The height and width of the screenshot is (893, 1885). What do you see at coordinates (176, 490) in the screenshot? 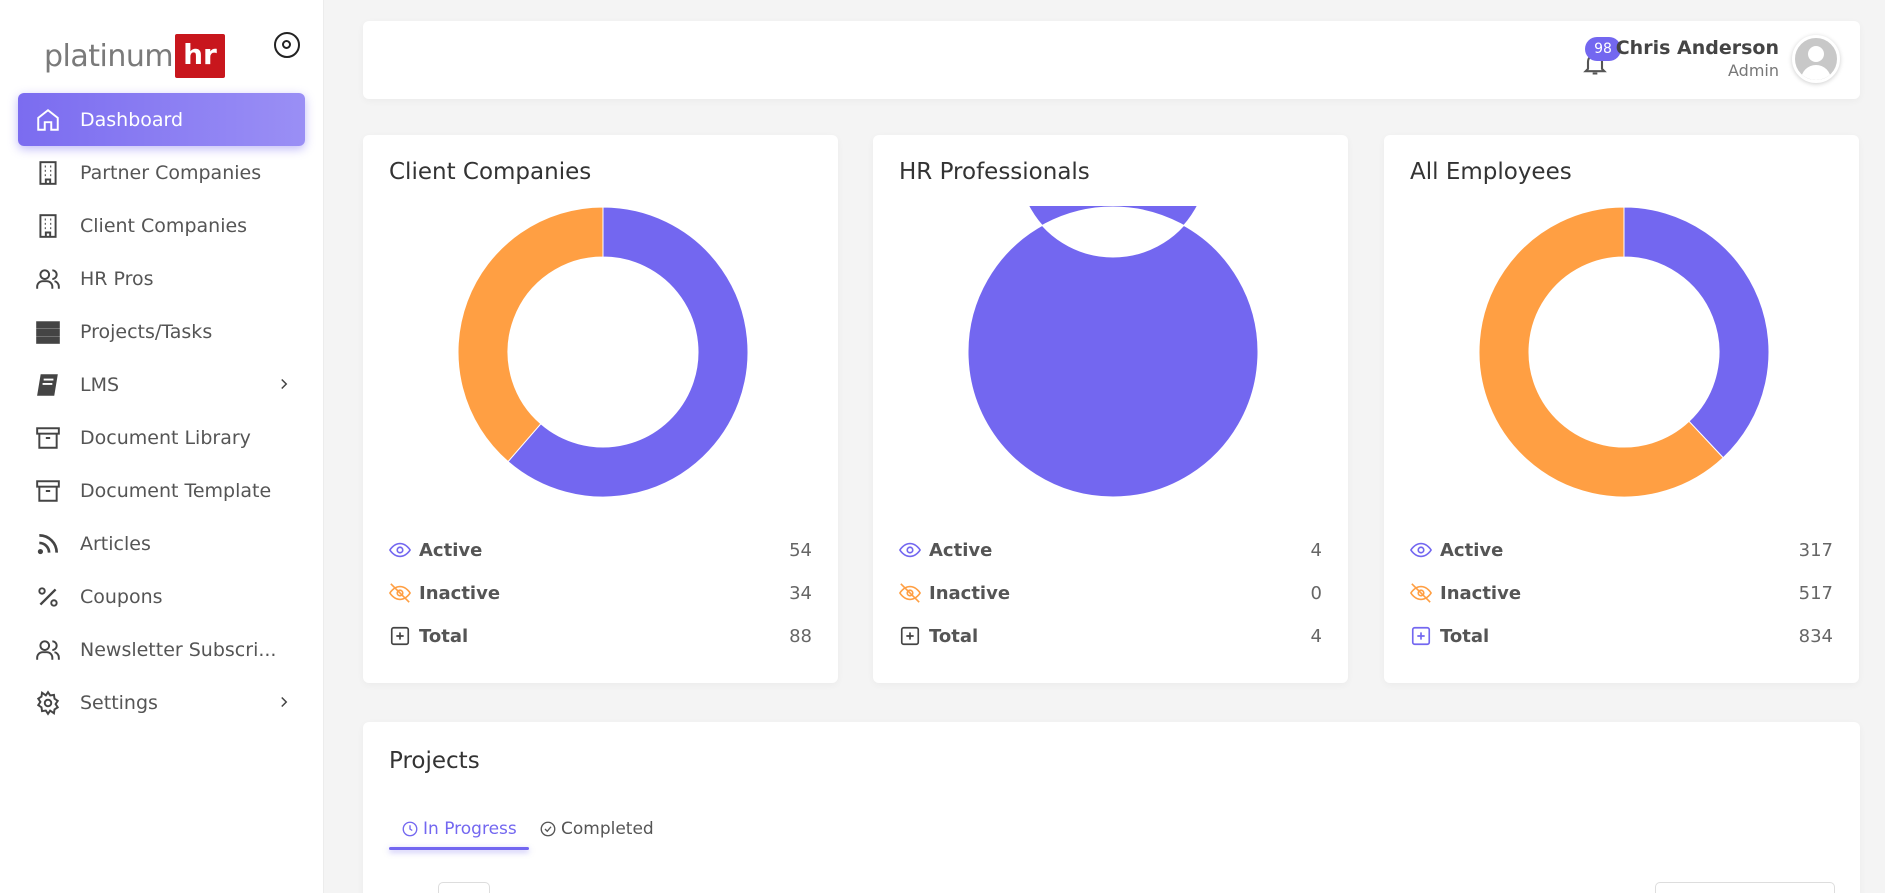
I see `sidebar-item-label: Document Template` at bounding box center [176, 490].